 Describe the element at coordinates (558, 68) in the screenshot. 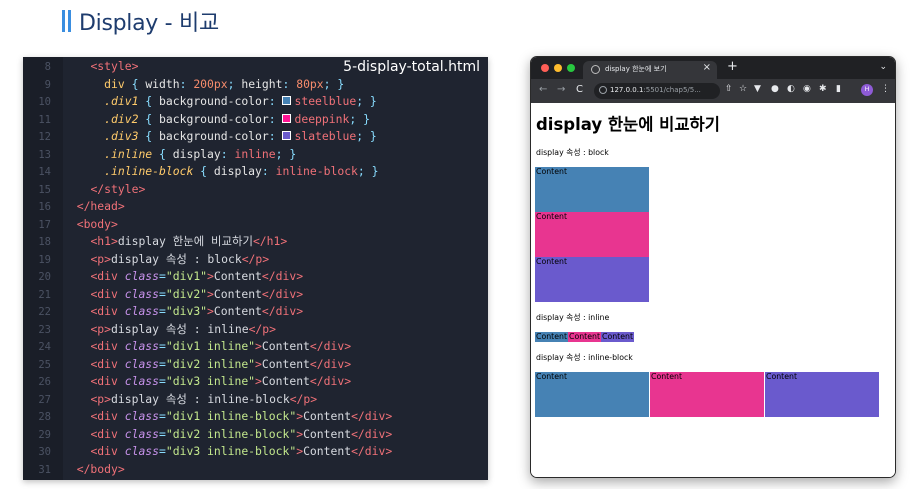

I see `minimize-window-dot` at that location.